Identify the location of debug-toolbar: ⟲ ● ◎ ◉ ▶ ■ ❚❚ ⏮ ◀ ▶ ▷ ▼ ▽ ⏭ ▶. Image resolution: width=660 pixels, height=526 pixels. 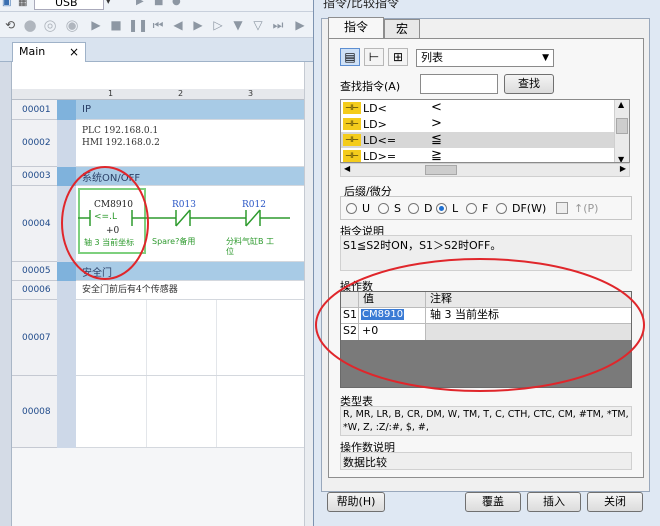
(160, 25).